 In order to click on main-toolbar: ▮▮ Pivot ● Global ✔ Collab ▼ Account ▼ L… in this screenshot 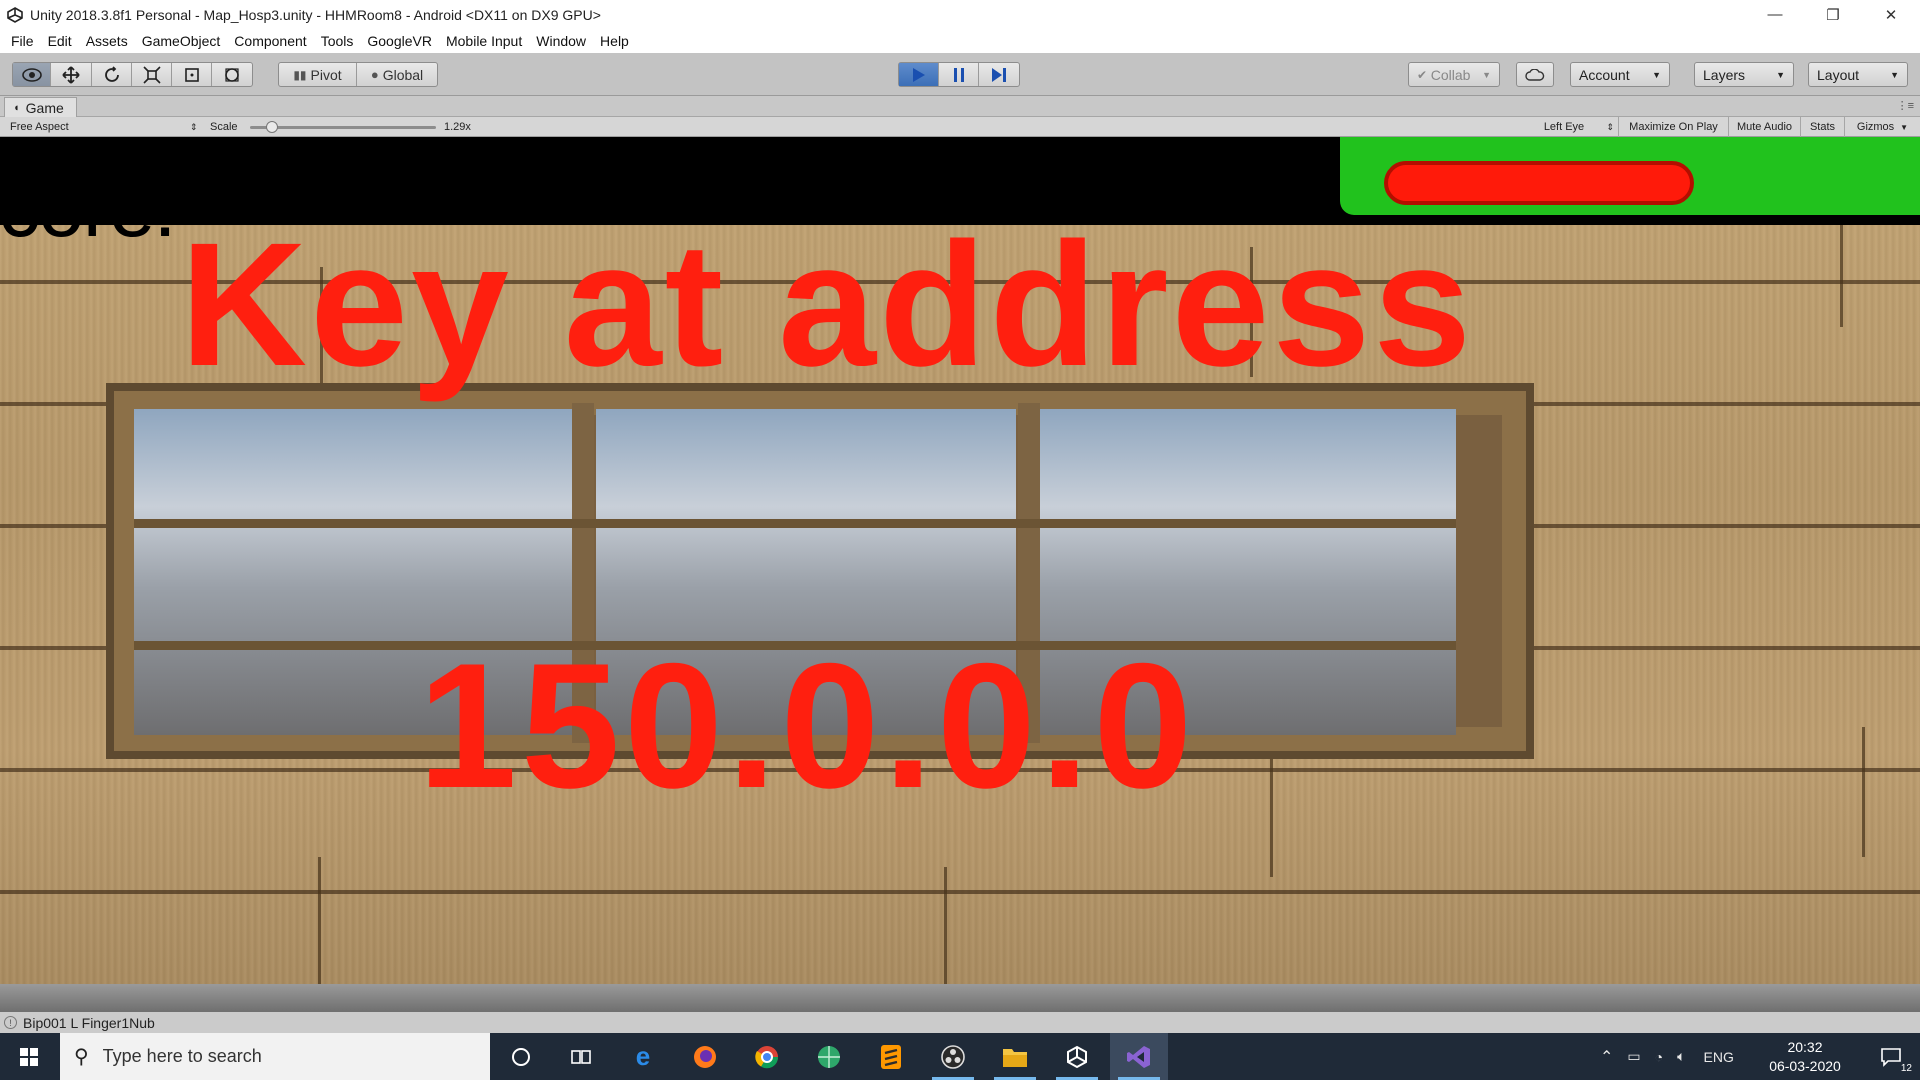, I will do `click(960, 74)`.